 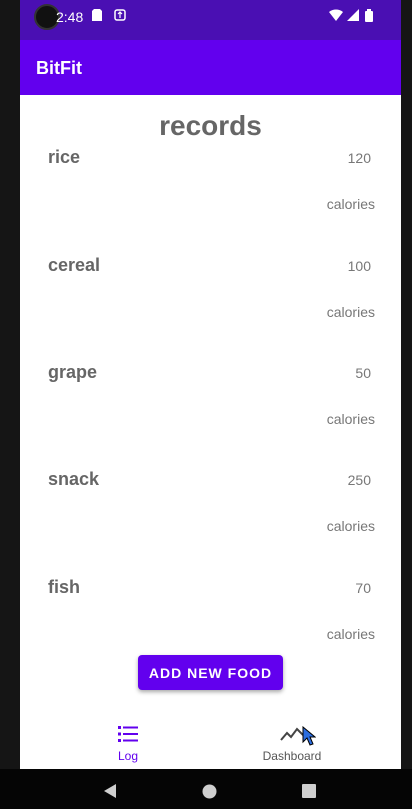 I want to click on mouse-cursor-icon, so click(x=309, y=738).